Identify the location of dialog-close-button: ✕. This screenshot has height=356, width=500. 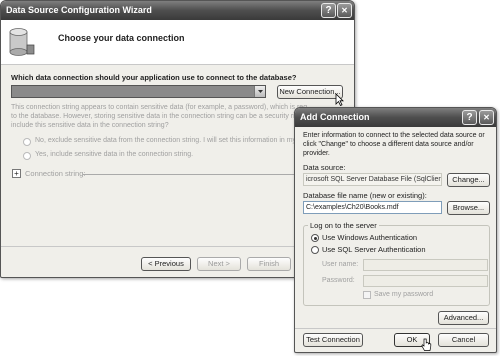
(486, 117).